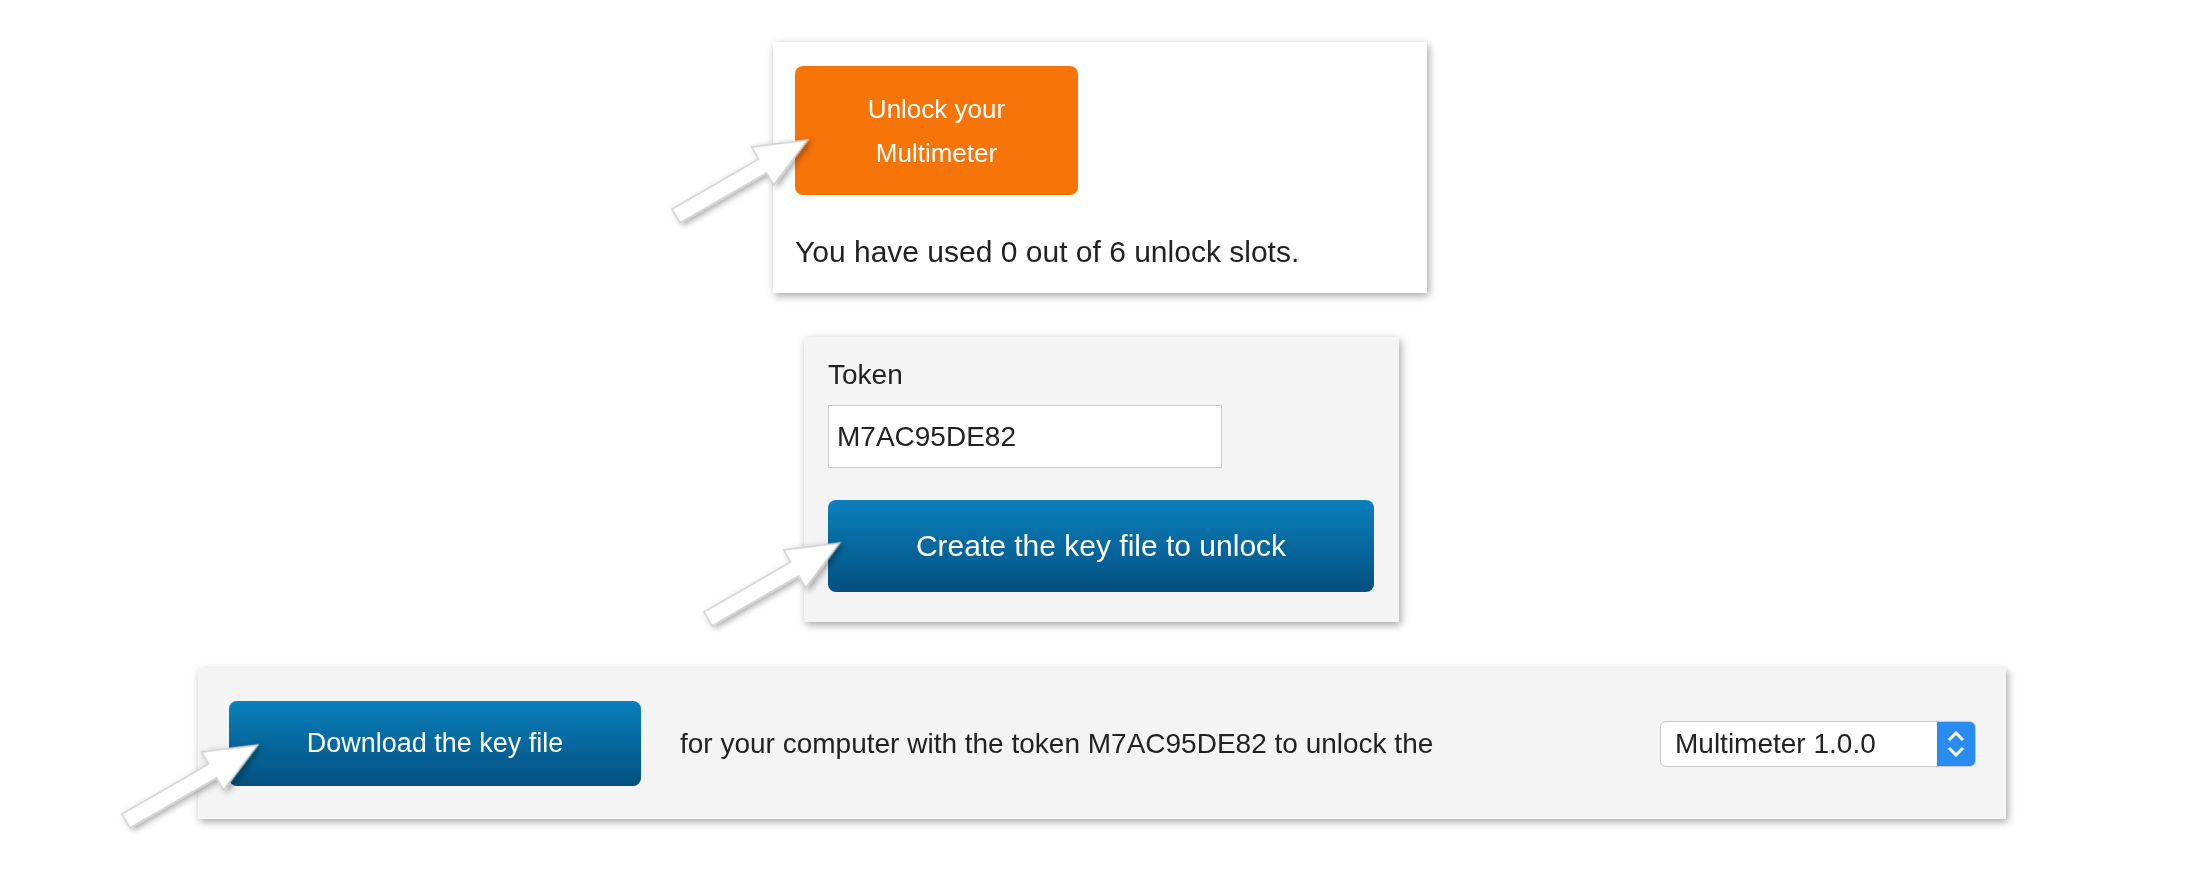 The image size is (2200, 888). I want to click on create-key-button: Create the key file to unlock, so click(1101, 546).